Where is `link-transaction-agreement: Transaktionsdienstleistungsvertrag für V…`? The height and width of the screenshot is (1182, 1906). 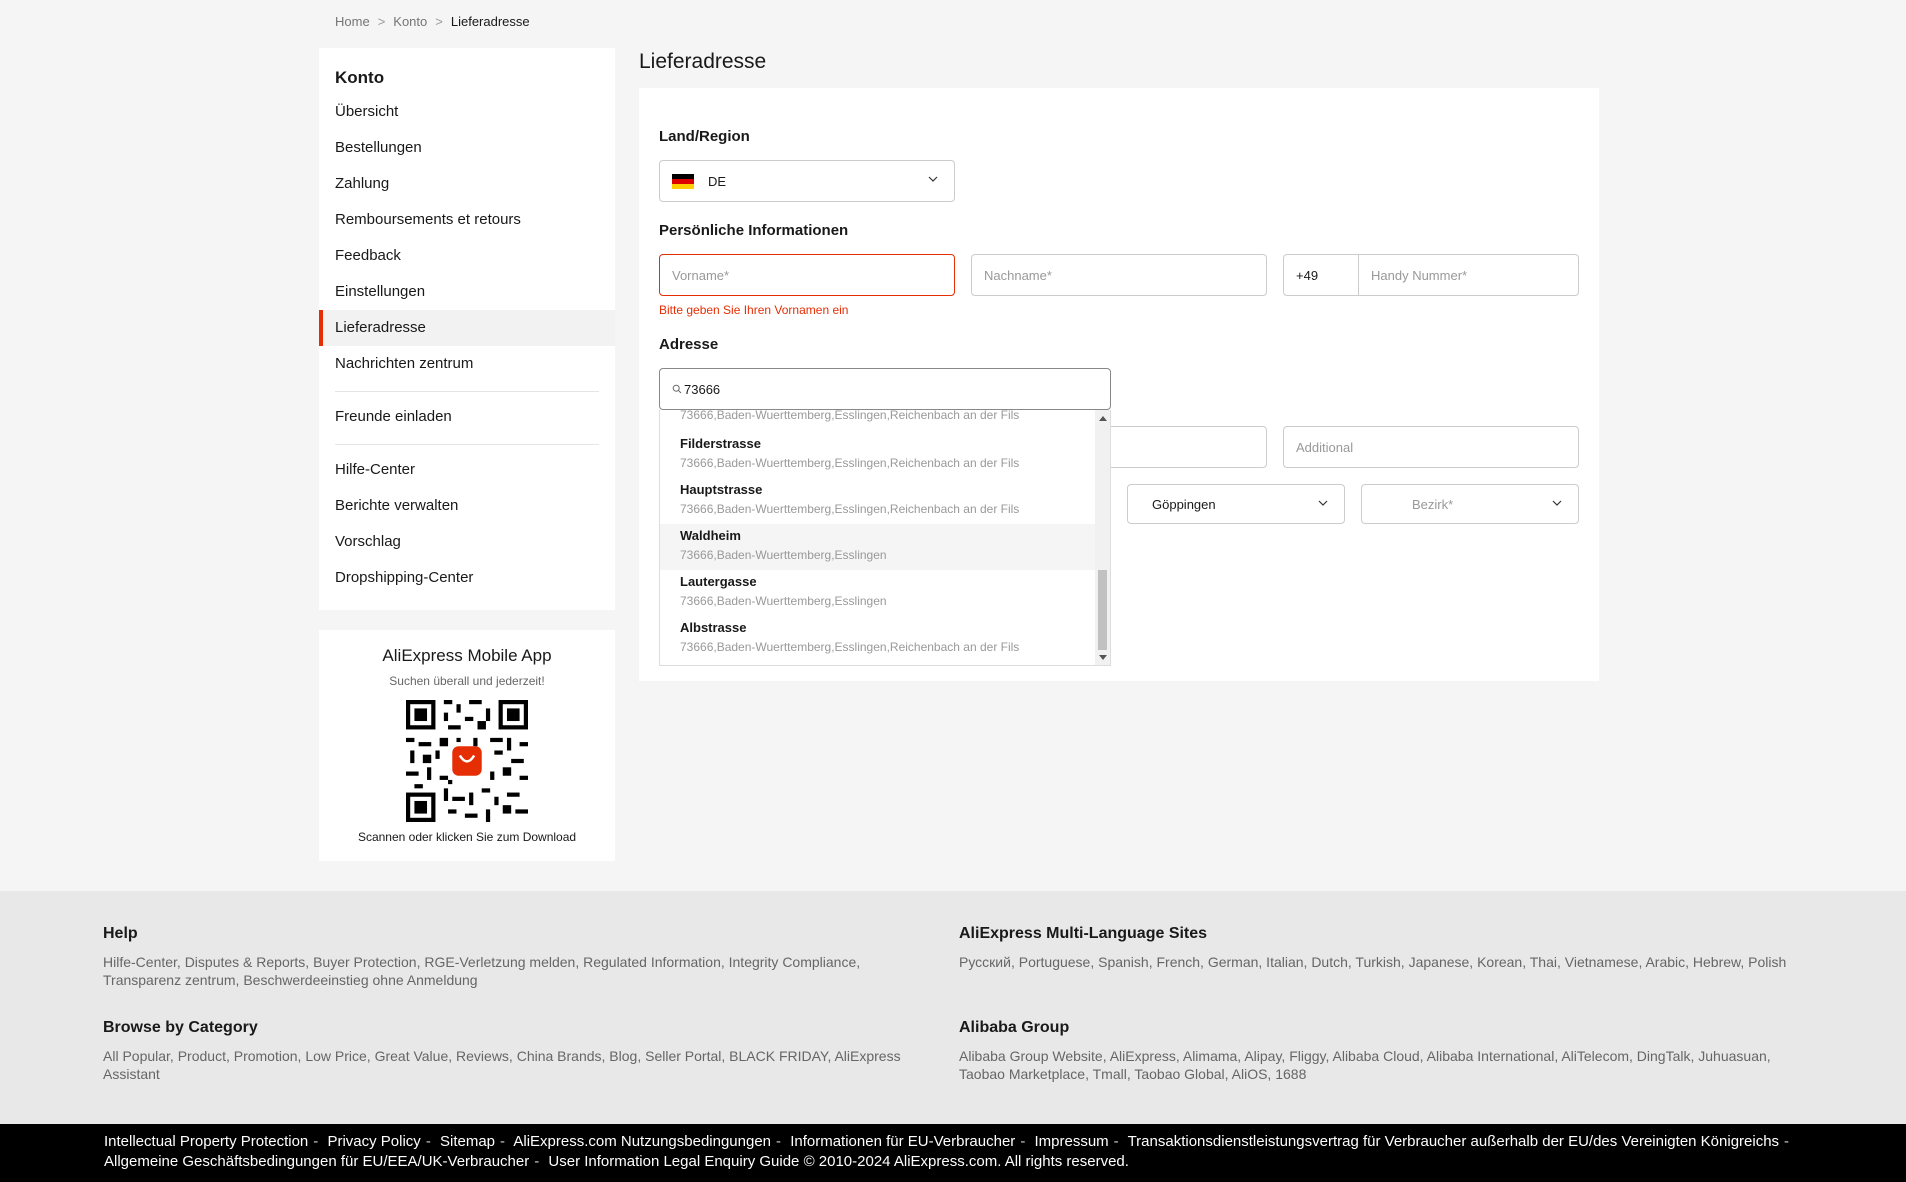
link-transaction-agreement: Transaktionsdienstleistungsvertrag für V… is located at coordinates (1453, 1141).